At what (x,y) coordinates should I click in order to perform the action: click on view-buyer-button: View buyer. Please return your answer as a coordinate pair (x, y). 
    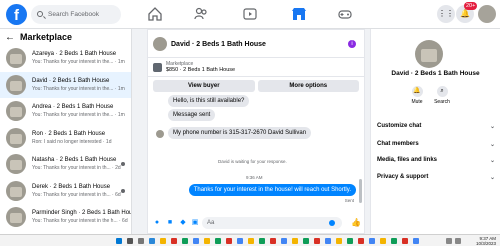
    Looking at the image, I should click on (204, 86).